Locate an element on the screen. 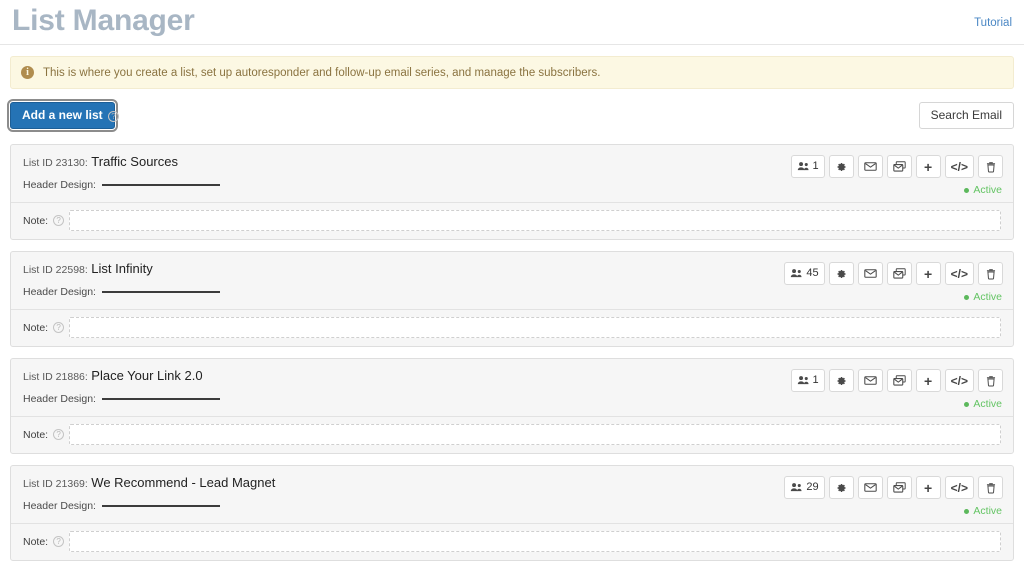 Image resolution: width=1024 pixels, height=565 pixels. subscribers-button: 45 is located at coordinates (804, 273).